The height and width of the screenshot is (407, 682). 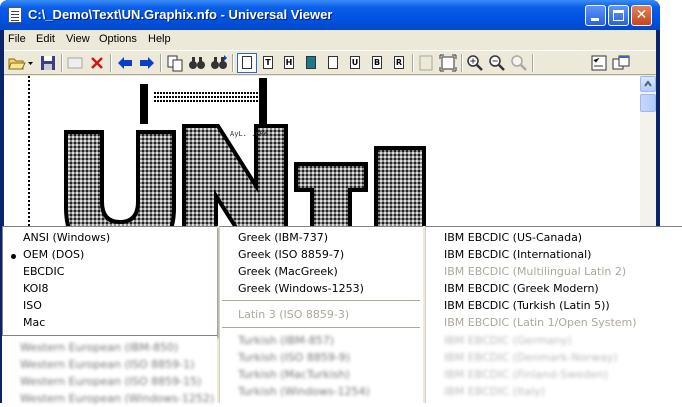 I want to click on copy-button, so click(x=175, y=63).